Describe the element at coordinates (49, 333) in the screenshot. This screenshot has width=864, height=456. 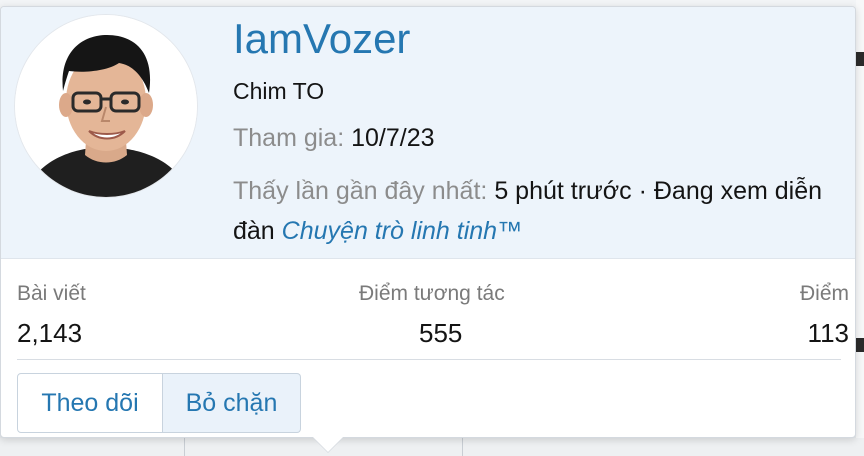
I see `posts-value: 2,143` at that location.